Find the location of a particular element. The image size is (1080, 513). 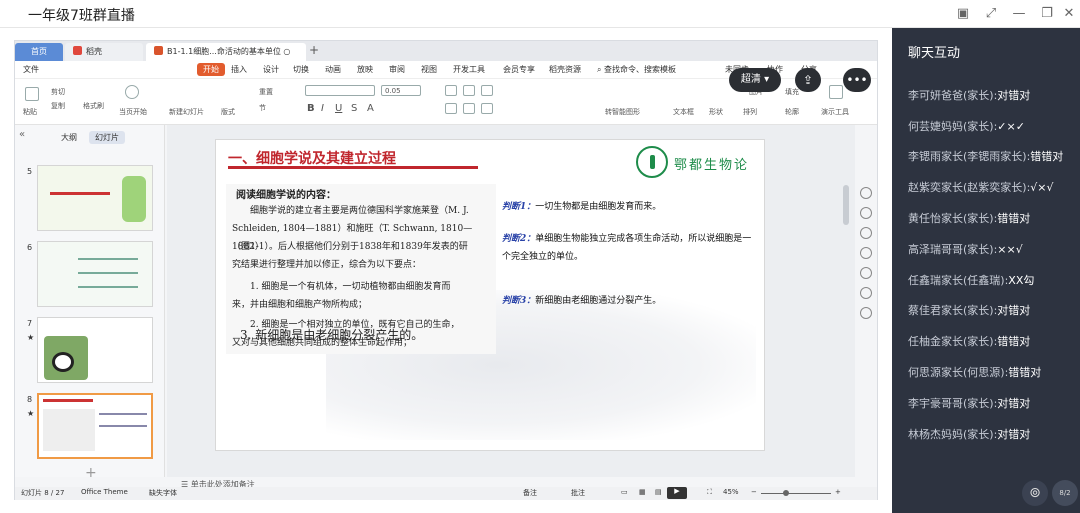

paste-icon is located at coordinates (32, 94).